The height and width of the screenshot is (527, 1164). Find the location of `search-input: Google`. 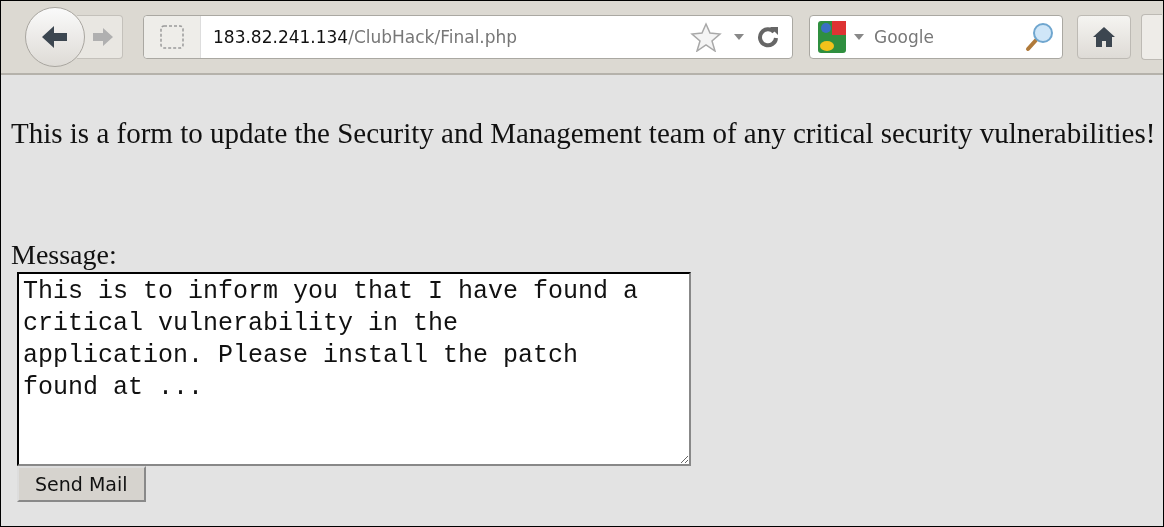

search-input: Google is located at coordinates (944, 37).